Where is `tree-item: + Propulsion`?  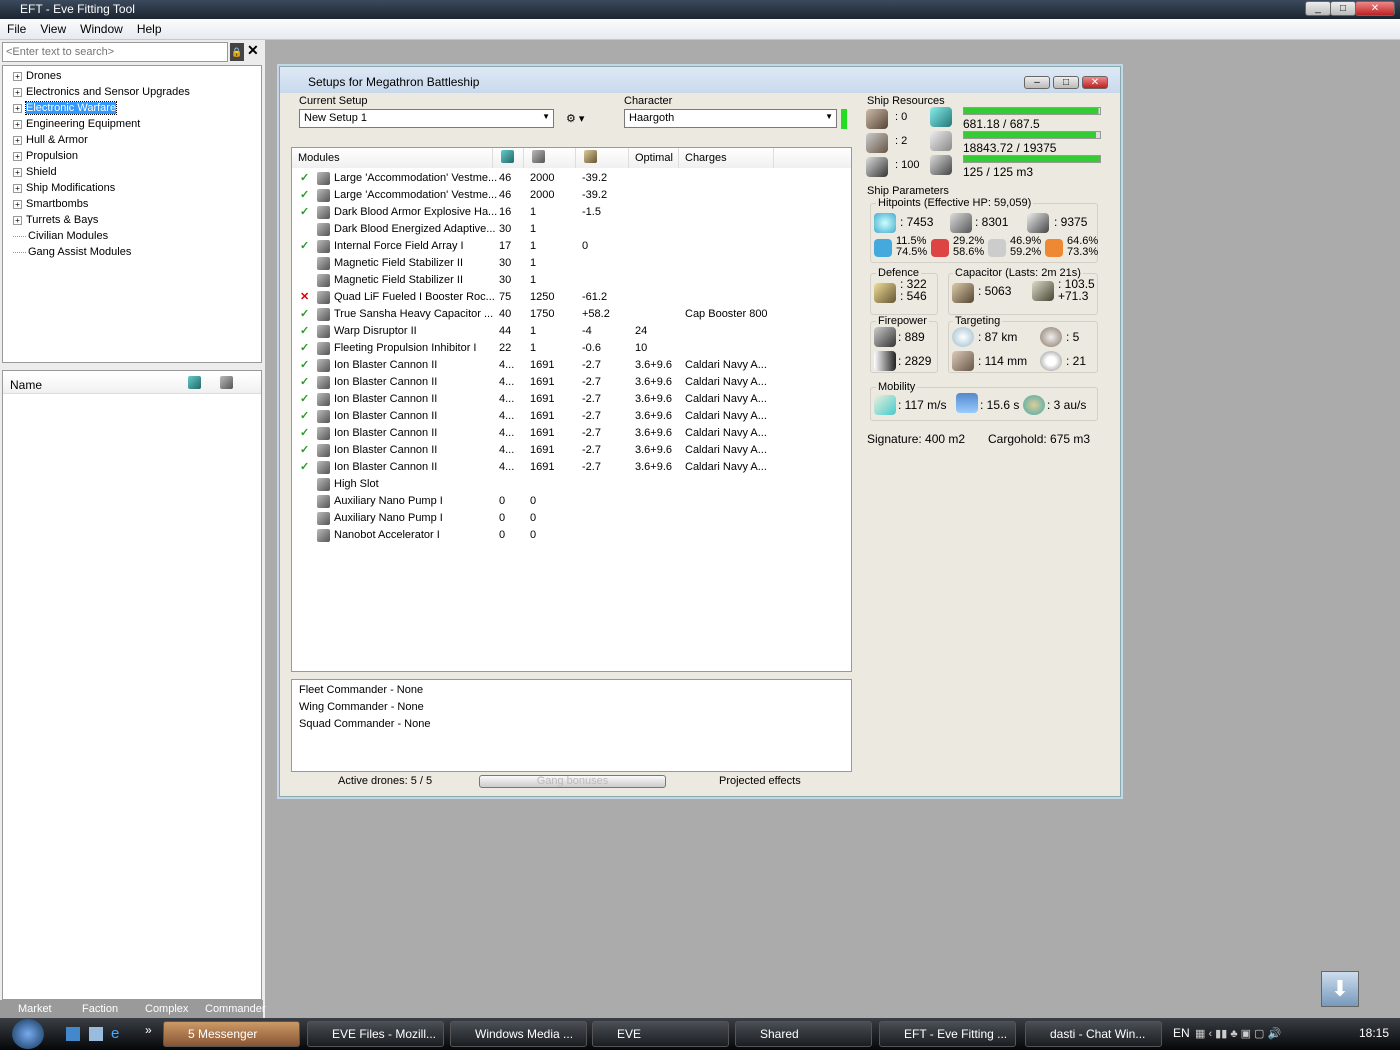 tree-item: + Propulsion is located at coordinates (45, 156).